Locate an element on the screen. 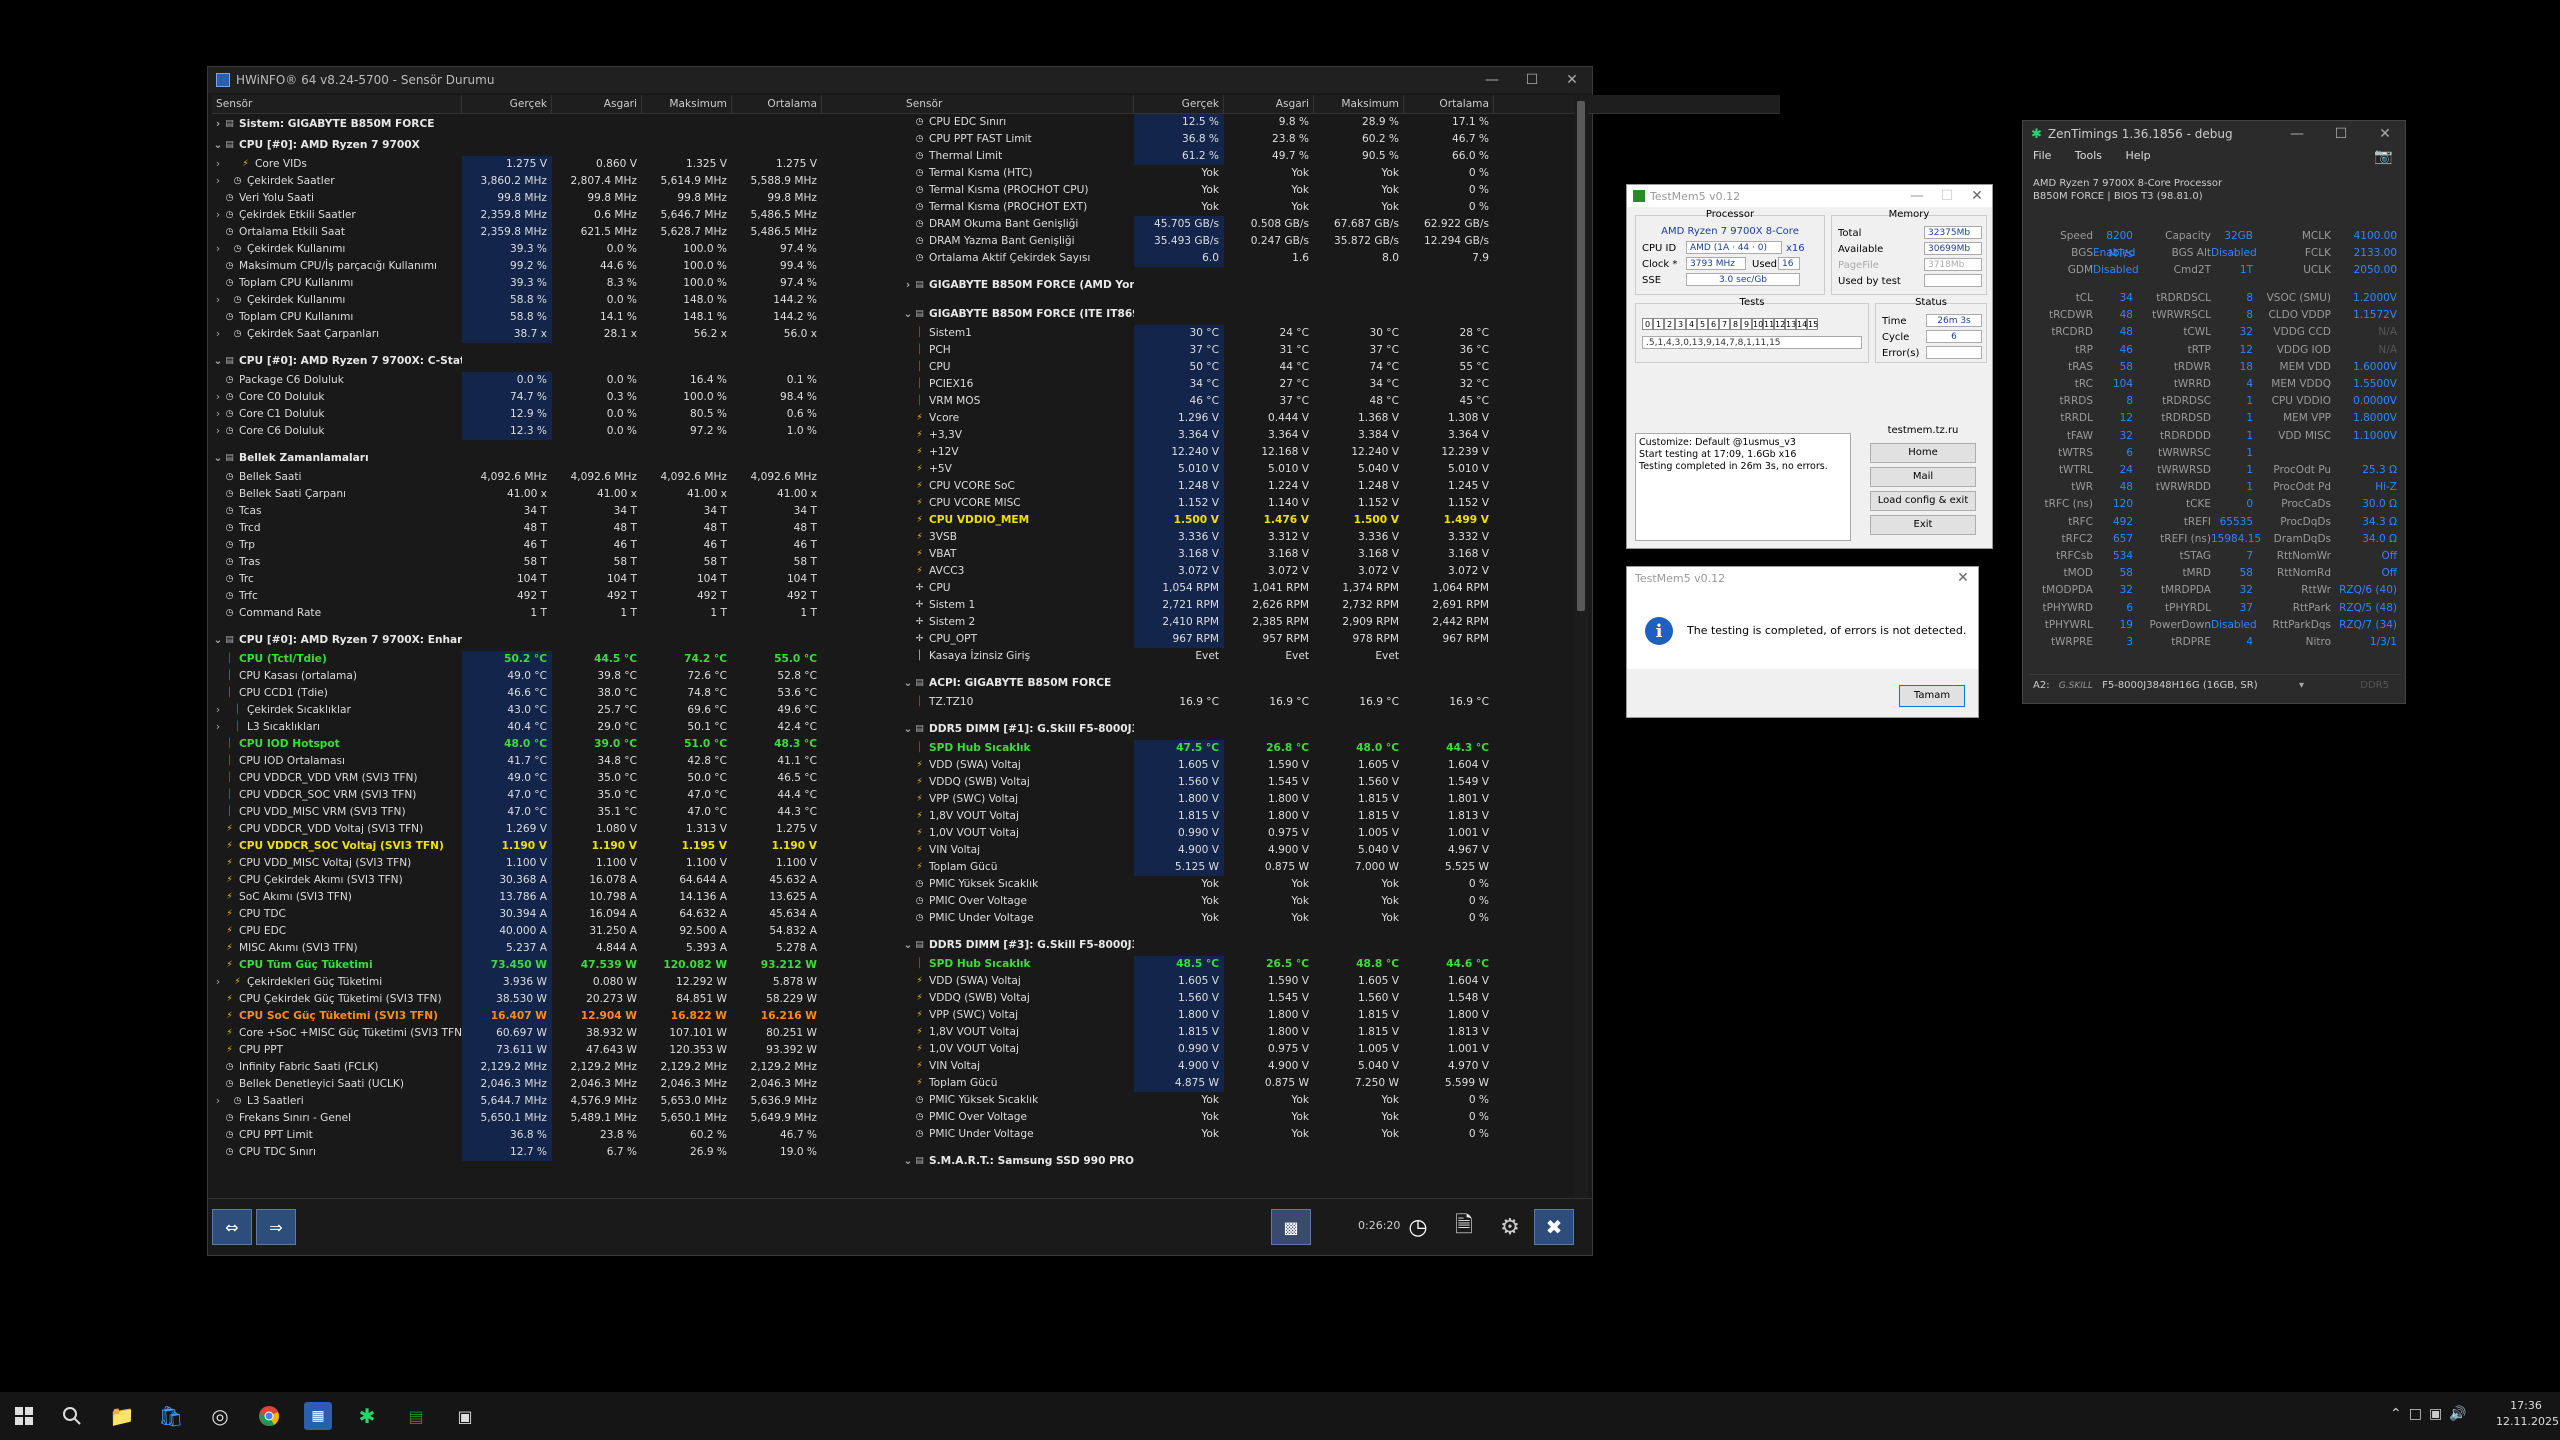  sensor-row: ◷ Termal Kısma (HTC) Yok Yok Yok 0 % is located at coordinates (1341, 173).